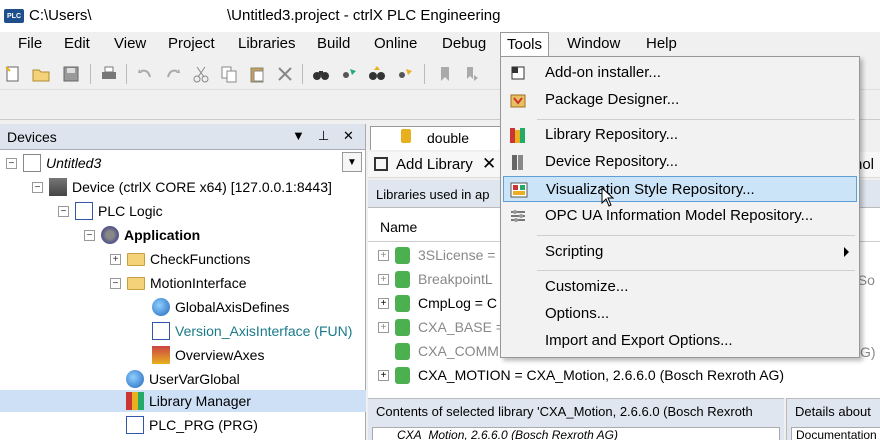 The image size is (880, 440). What do you see at coordinates (434, 164) in the screenshot?
I see `add-library-button: Add Library` at bounding box center [434, 164].